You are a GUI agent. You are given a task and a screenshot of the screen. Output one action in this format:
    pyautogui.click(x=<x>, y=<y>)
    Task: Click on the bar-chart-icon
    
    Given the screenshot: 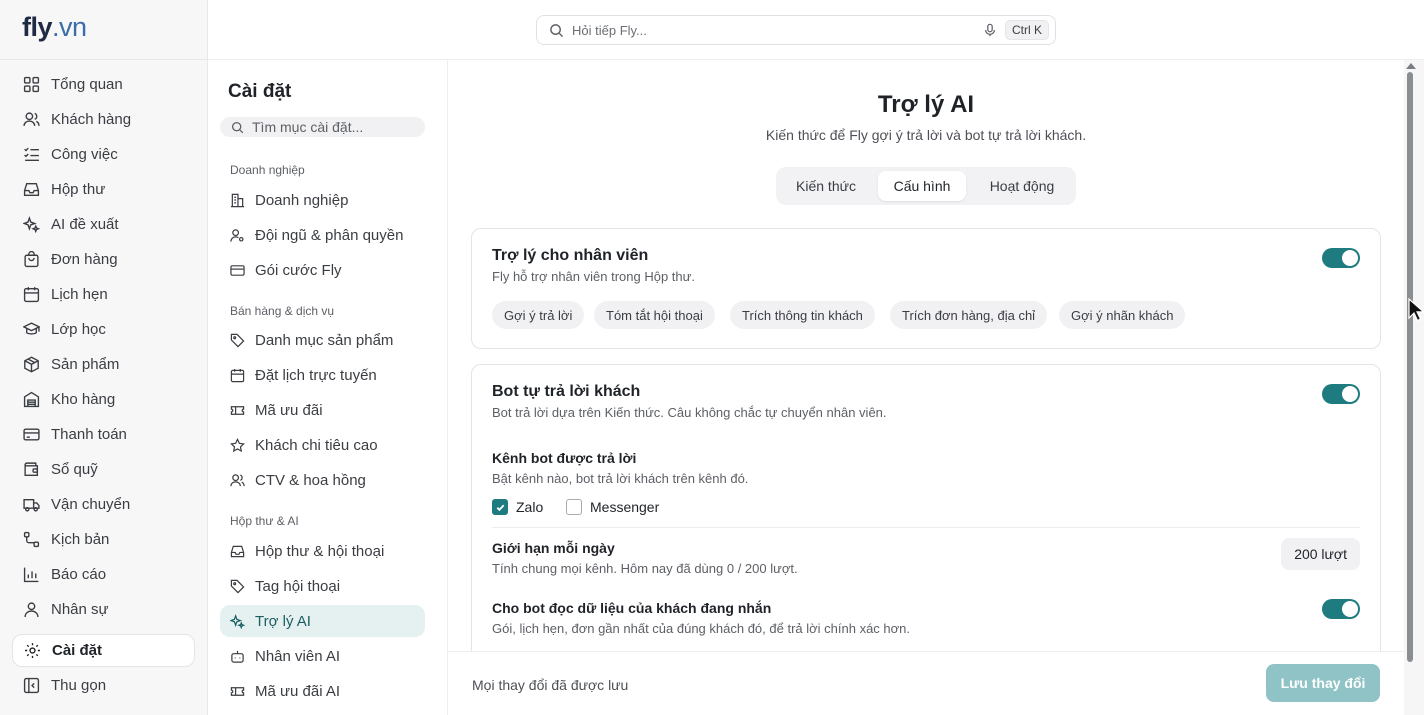 What is the action you would take?
    pyautogui.click(x=31, y=575)
    